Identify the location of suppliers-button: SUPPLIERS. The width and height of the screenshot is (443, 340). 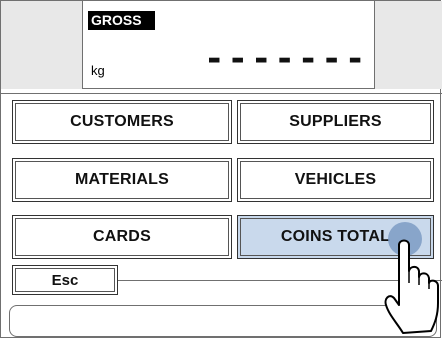
(335, 122).